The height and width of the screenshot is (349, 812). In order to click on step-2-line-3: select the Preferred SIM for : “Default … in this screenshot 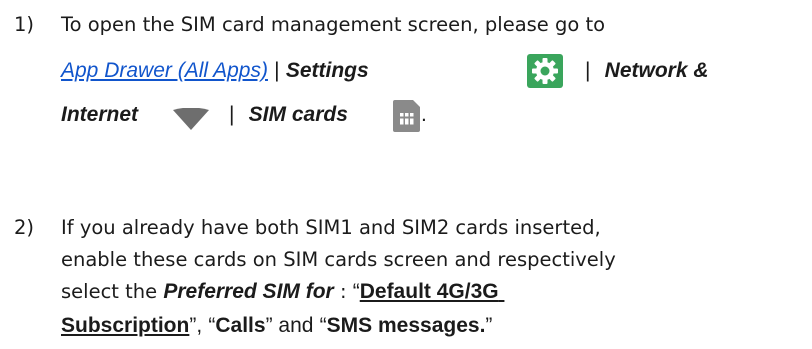, I will do `click(282, 291)`.